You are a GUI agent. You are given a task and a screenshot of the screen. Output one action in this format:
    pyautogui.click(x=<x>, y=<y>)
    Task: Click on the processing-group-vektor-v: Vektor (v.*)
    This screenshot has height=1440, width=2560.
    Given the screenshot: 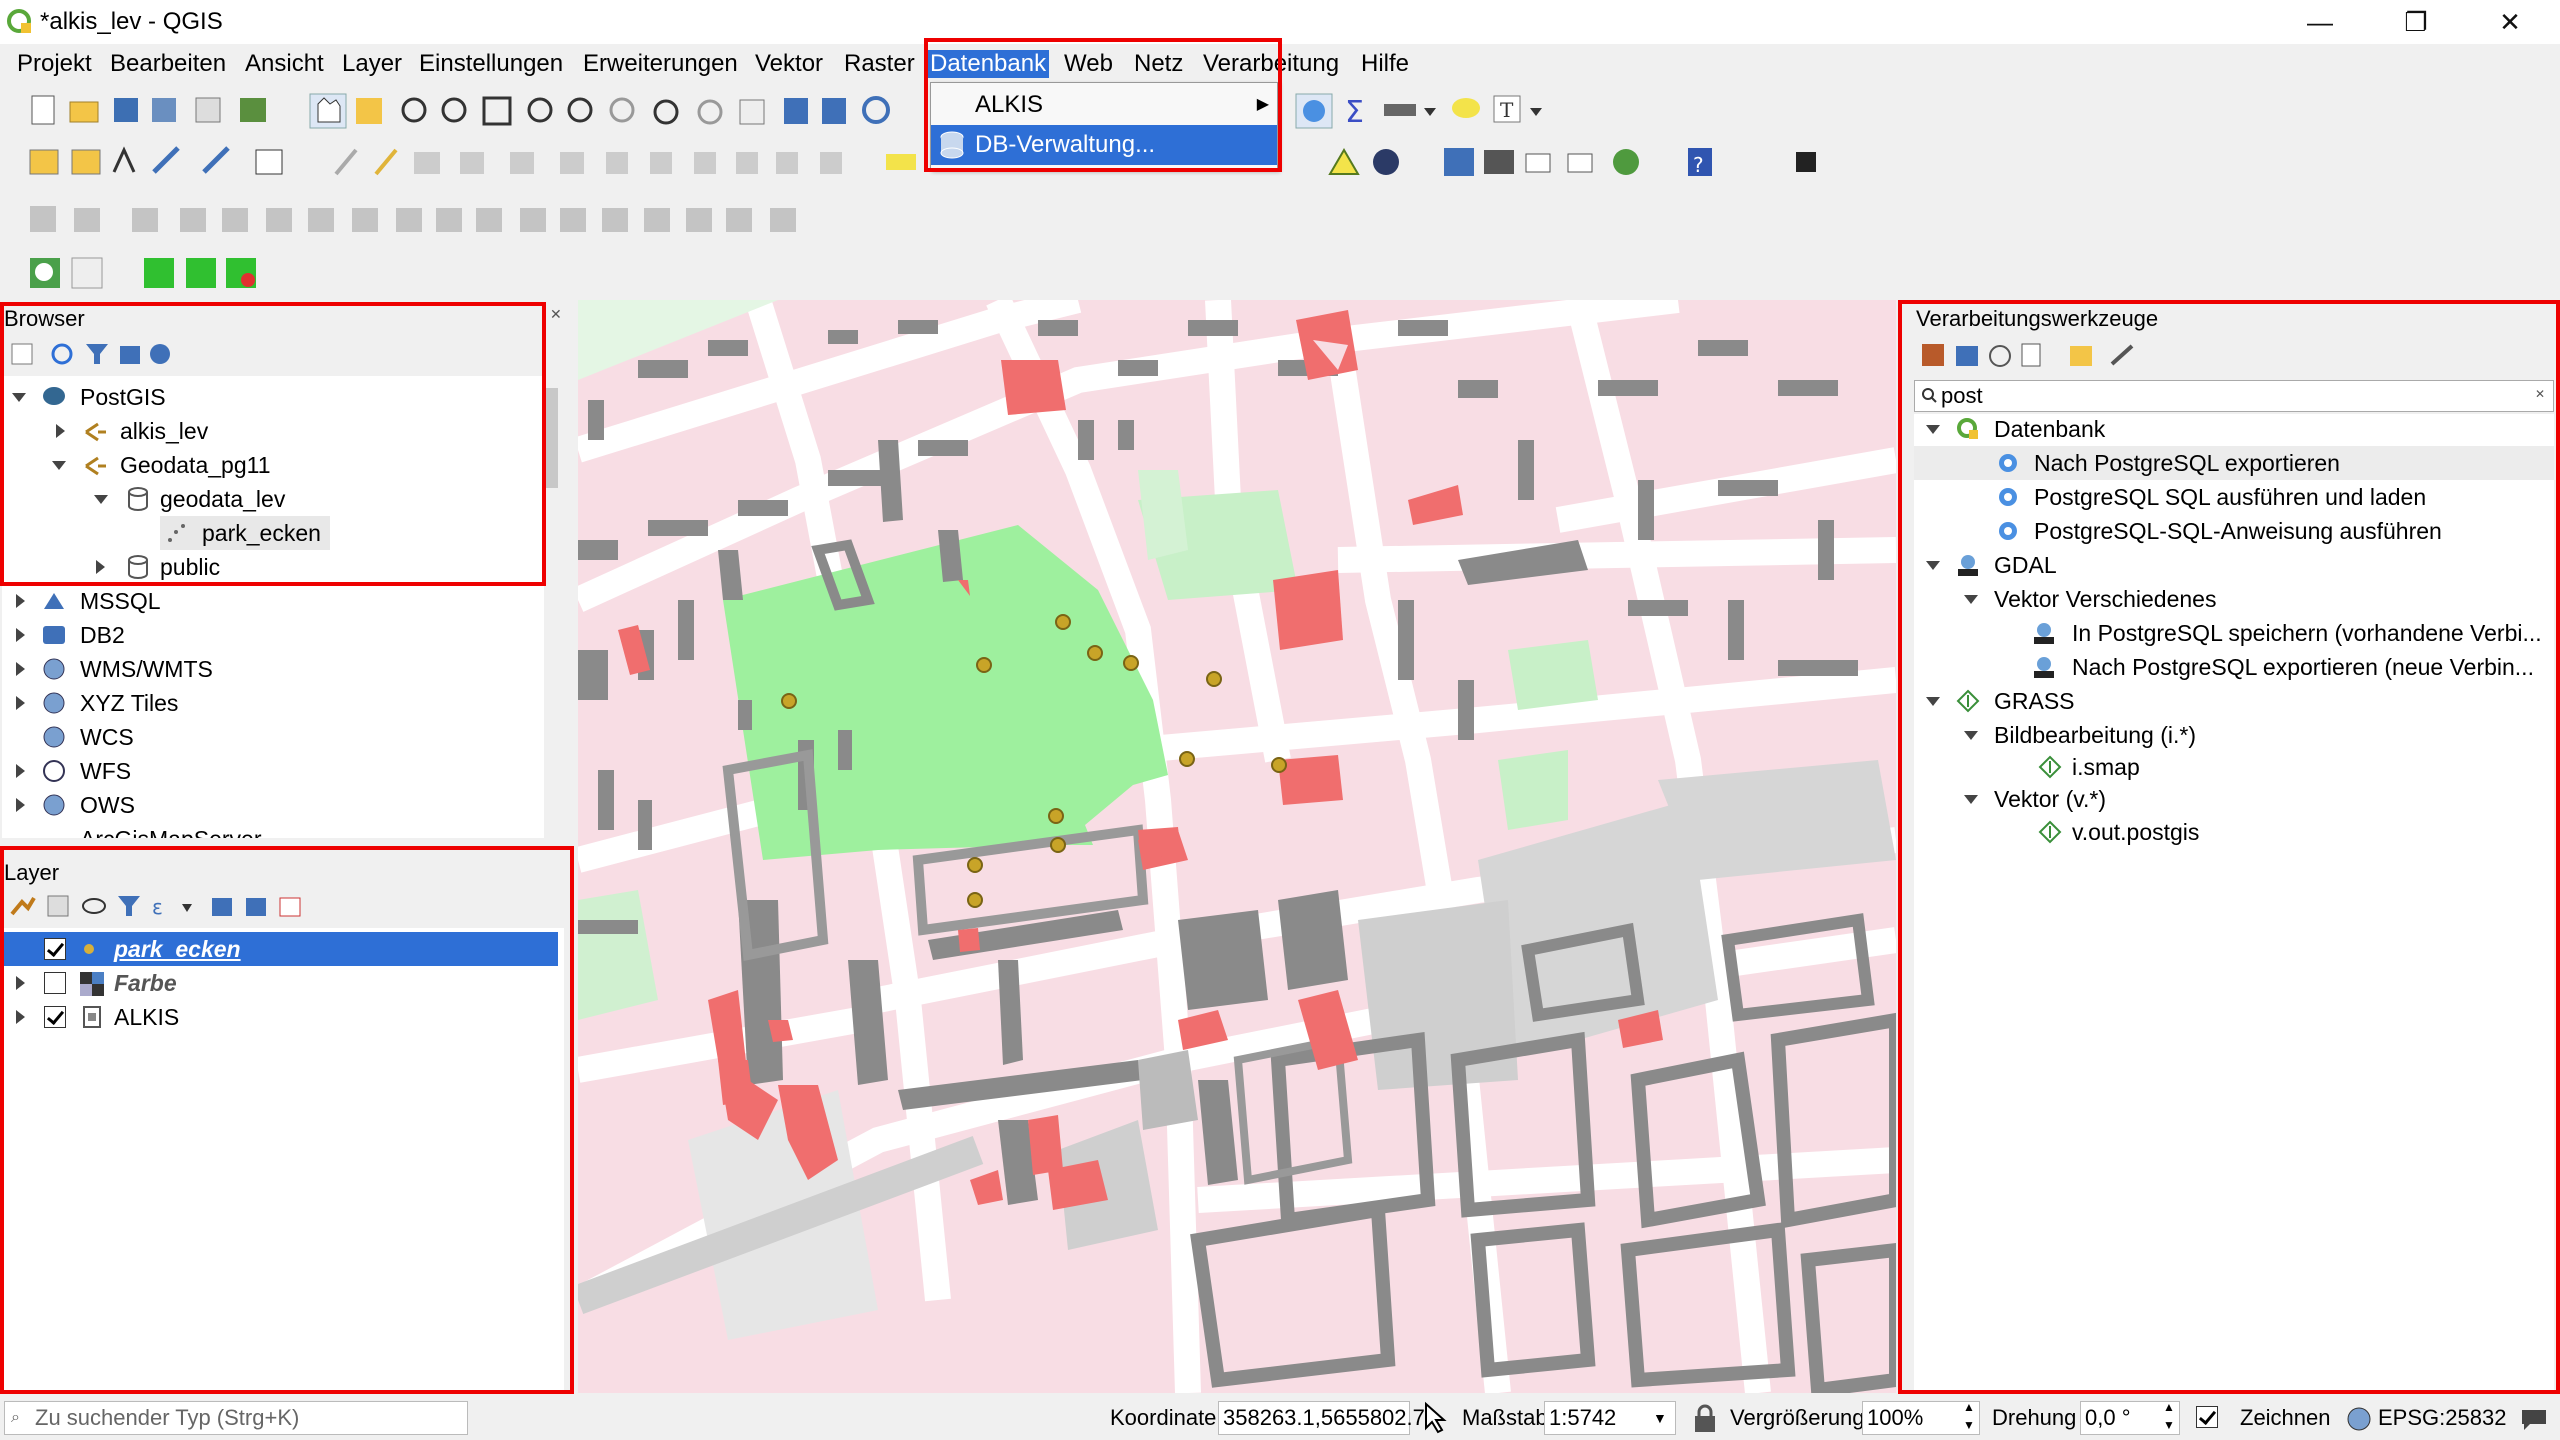 What is the action you would take?
    pyautogui.click(x=2234, y=799)
    